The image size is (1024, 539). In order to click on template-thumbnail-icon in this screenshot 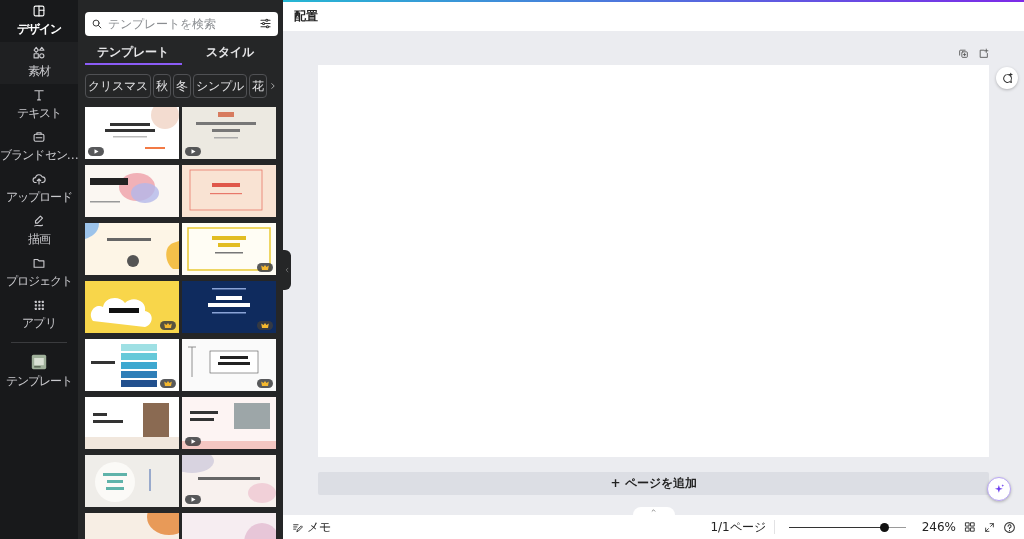, I will do `click(39, 362)`.